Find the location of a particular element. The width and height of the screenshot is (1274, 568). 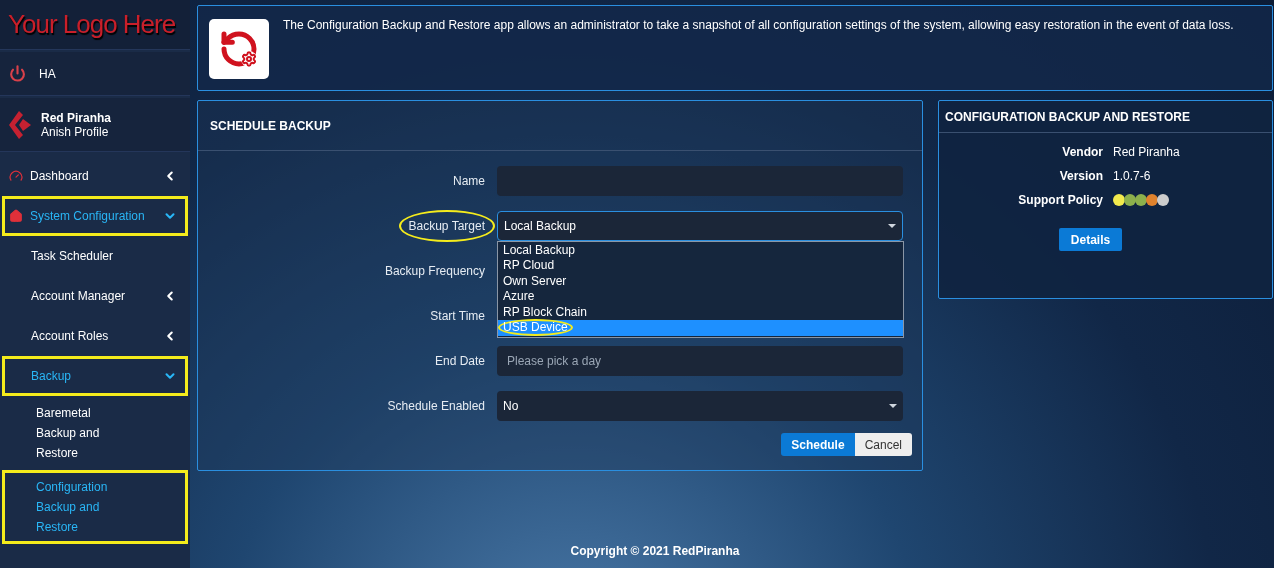

select-field: No is located at coordinates (700, 405).